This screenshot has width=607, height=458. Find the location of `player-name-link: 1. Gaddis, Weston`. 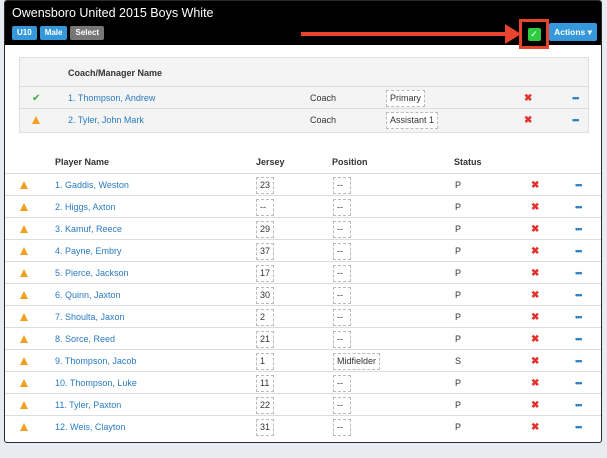

player-name-link: 1. Gaddis, Weston is located at coordinates (92, 185).